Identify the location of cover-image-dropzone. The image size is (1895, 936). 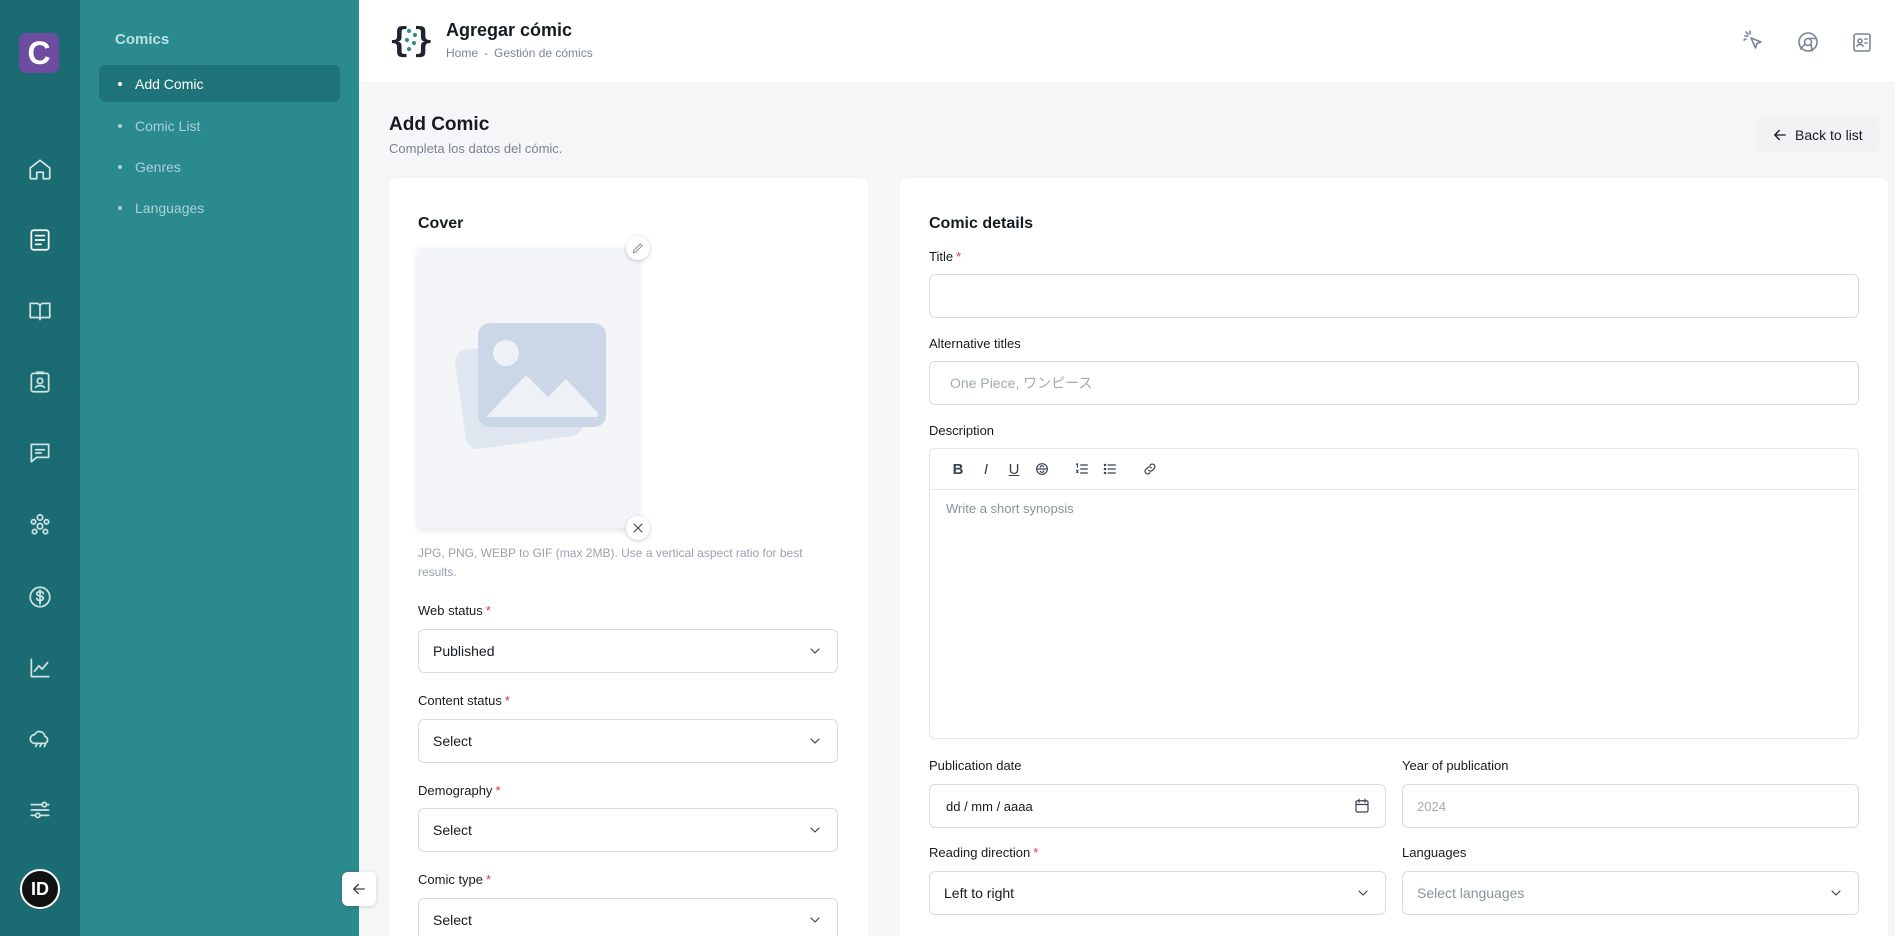
(528, 388).